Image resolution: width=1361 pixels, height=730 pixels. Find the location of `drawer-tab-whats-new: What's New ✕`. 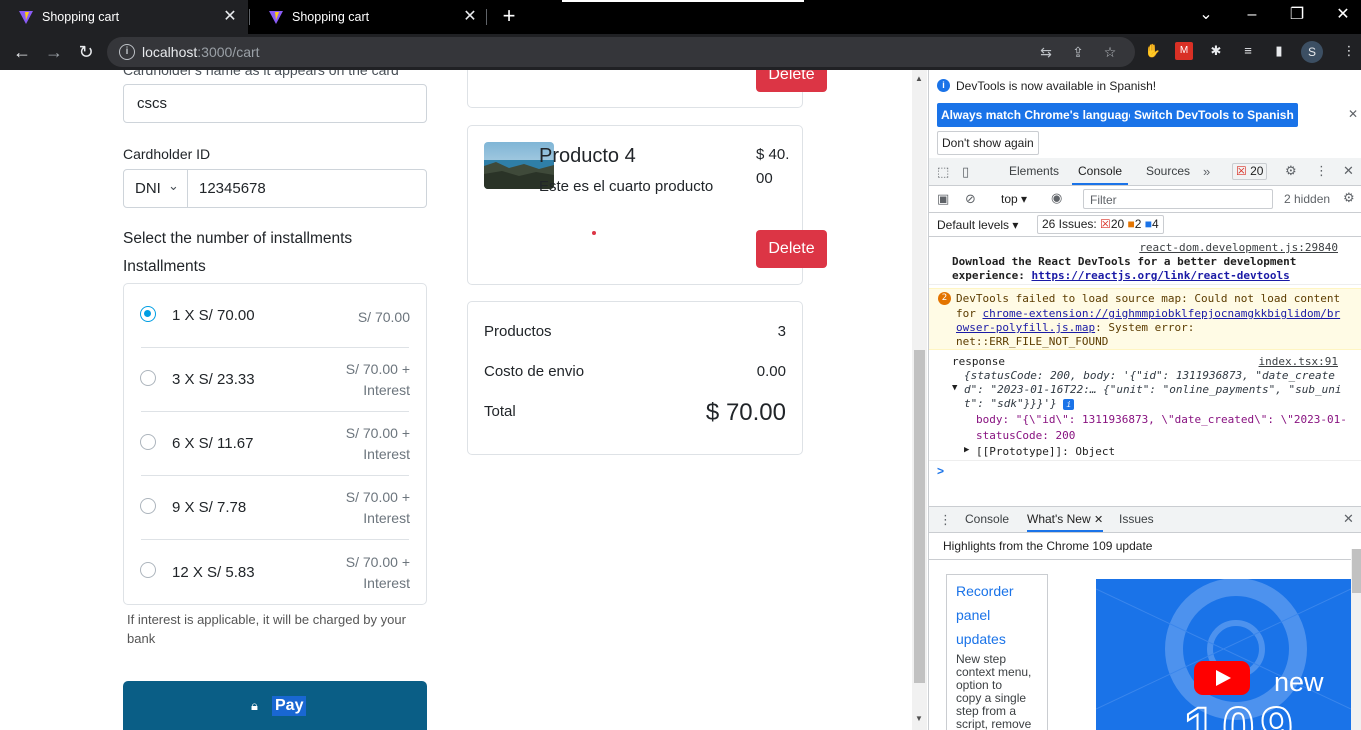

drawer-tab-whats-new: What's New ✕ is located at coordinates (1065, 519).